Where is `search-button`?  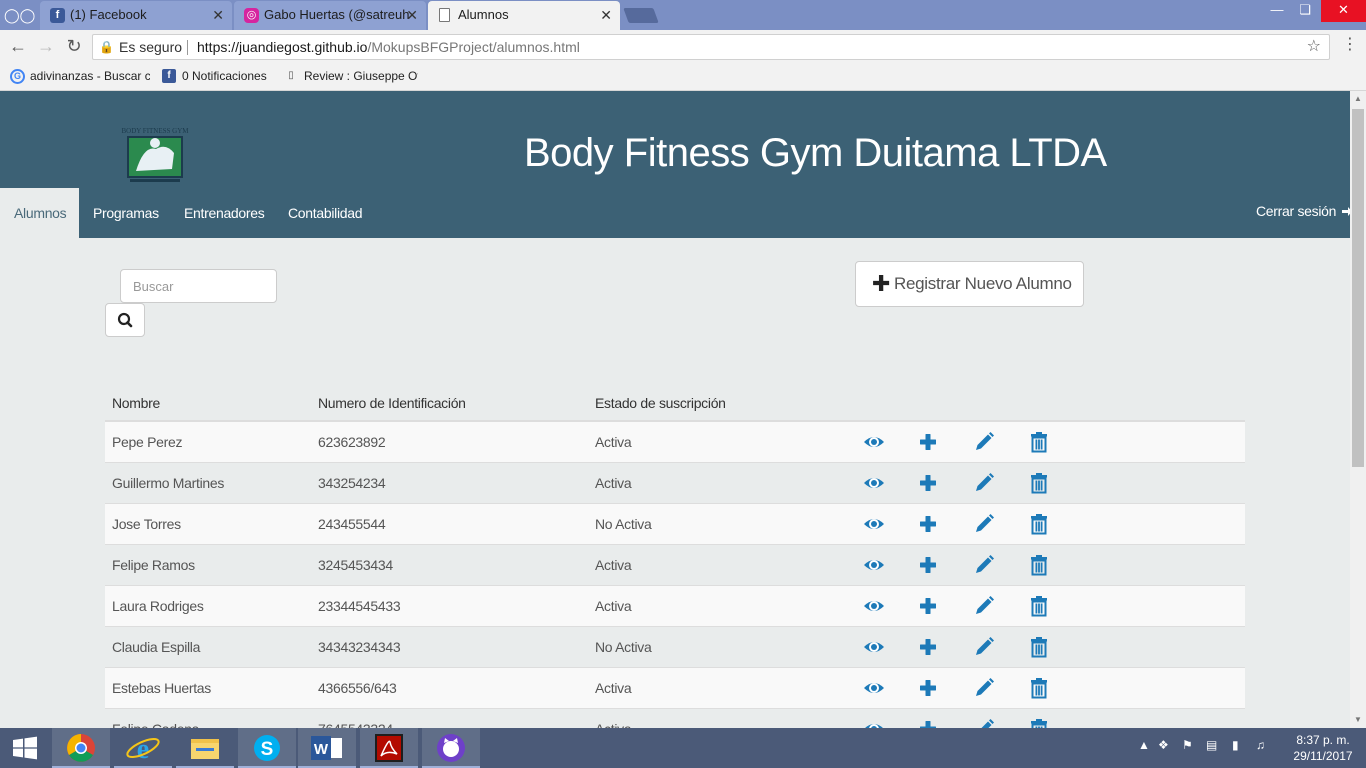
search-button is located at coordinates (125, 320).